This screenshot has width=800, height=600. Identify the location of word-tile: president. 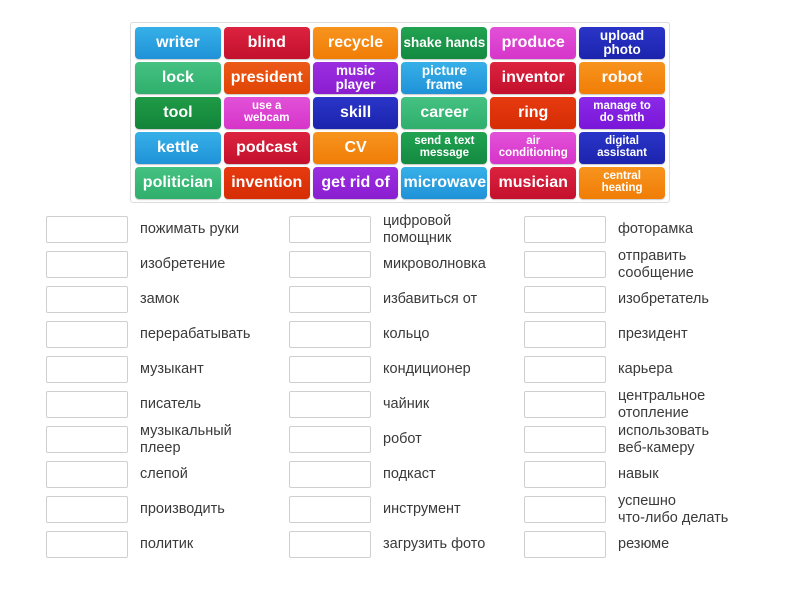
(266, 78).